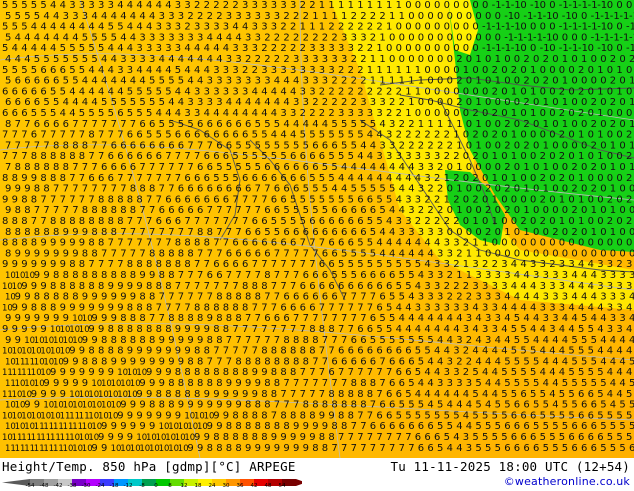 This screenshot has height=491, width=634. I want to click on legend-label: -38, so click(72, 486).